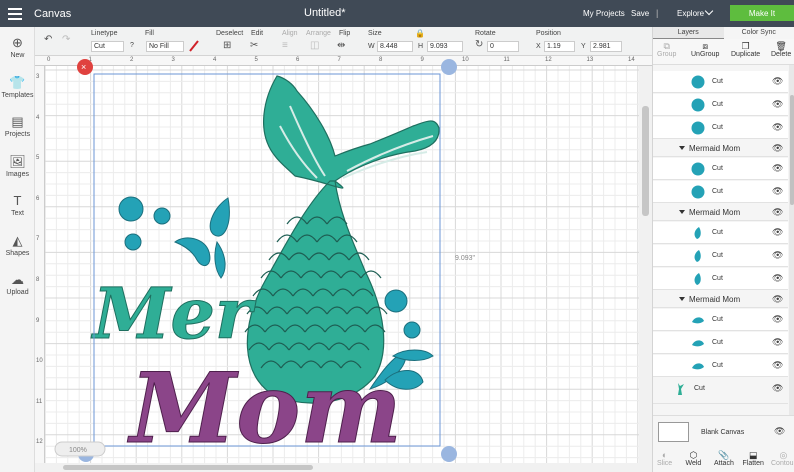  I want to click on bubble-medium, so click(162, 216).